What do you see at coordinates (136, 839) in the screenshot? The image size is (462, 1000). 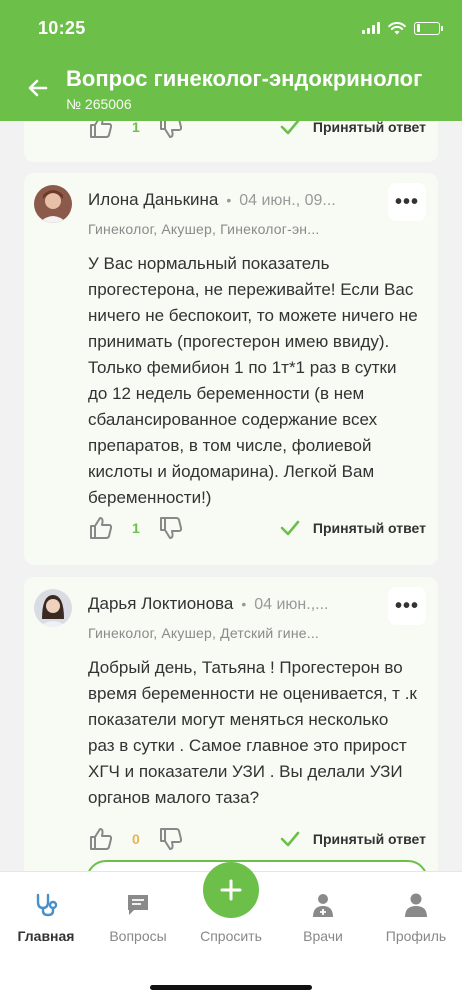 I see `likes-count: 0` at bounding box center [136, 839].